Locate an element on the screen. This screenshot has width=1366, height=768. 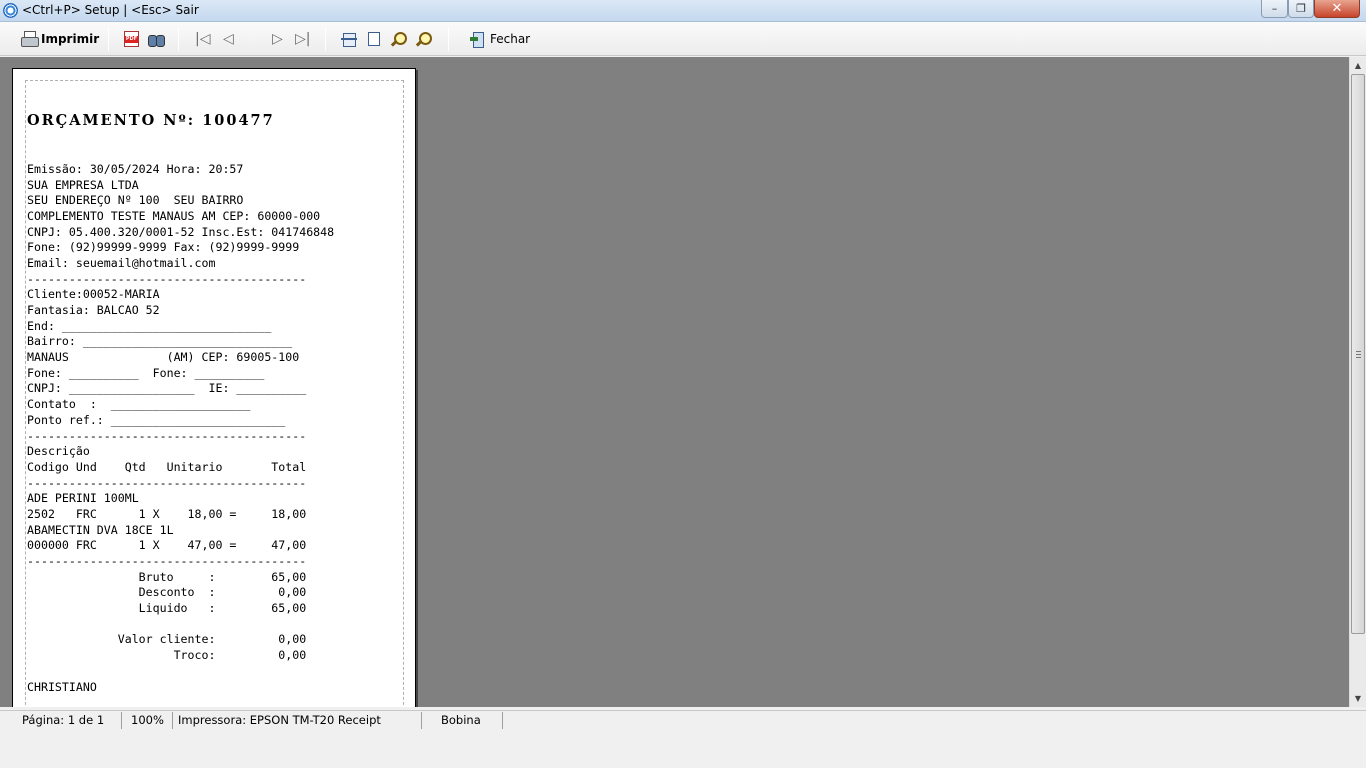
receipt-line: Cliente:00052-MARIA is located at coordinates (93, 294).